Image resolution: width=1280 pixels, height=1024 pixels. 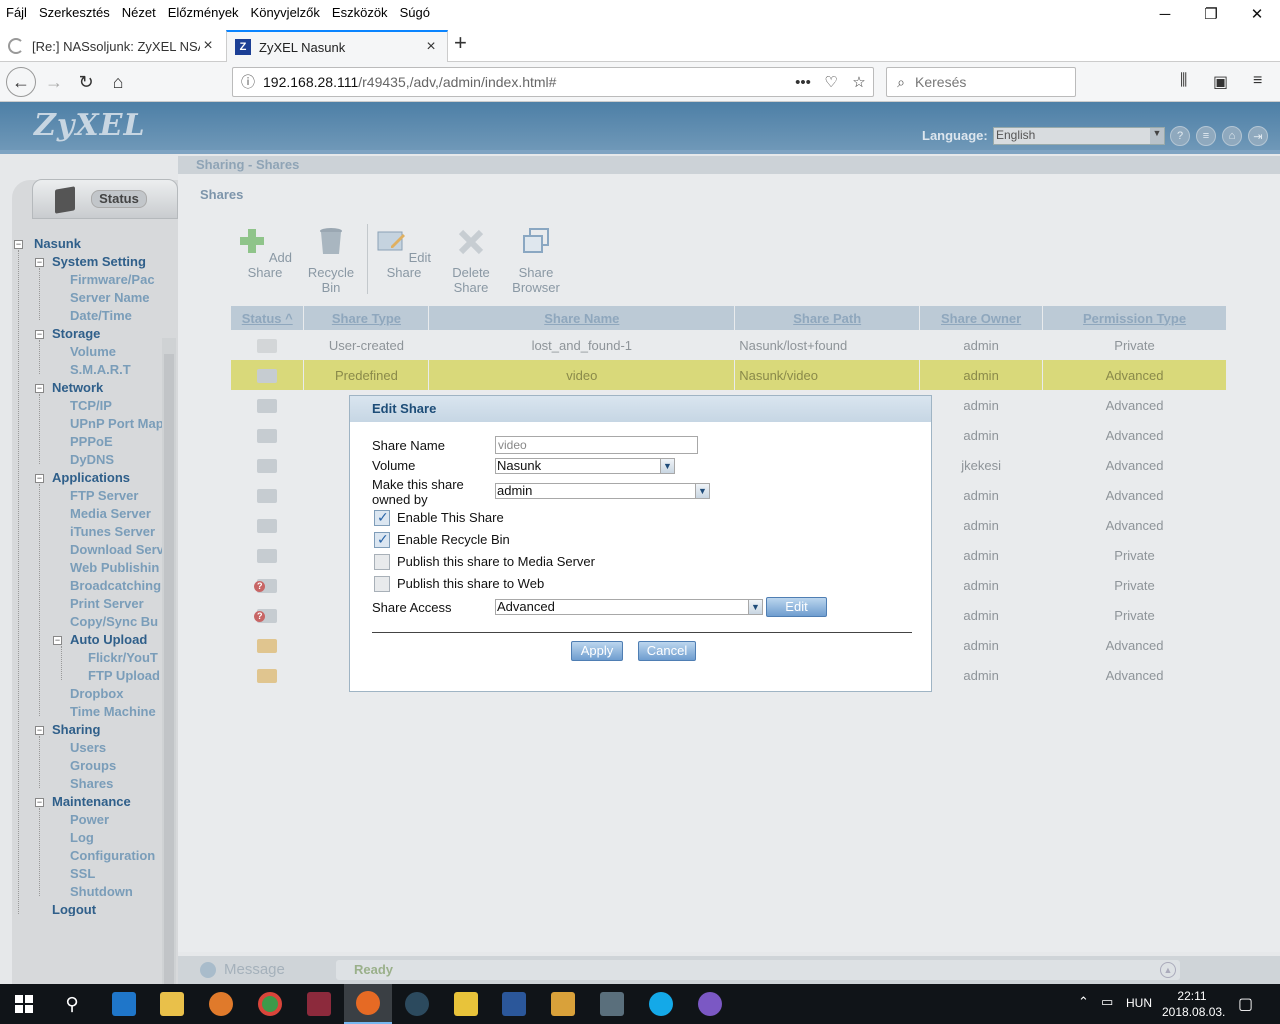 I want to click on scroll-thumb, so click(x=169, y=669).